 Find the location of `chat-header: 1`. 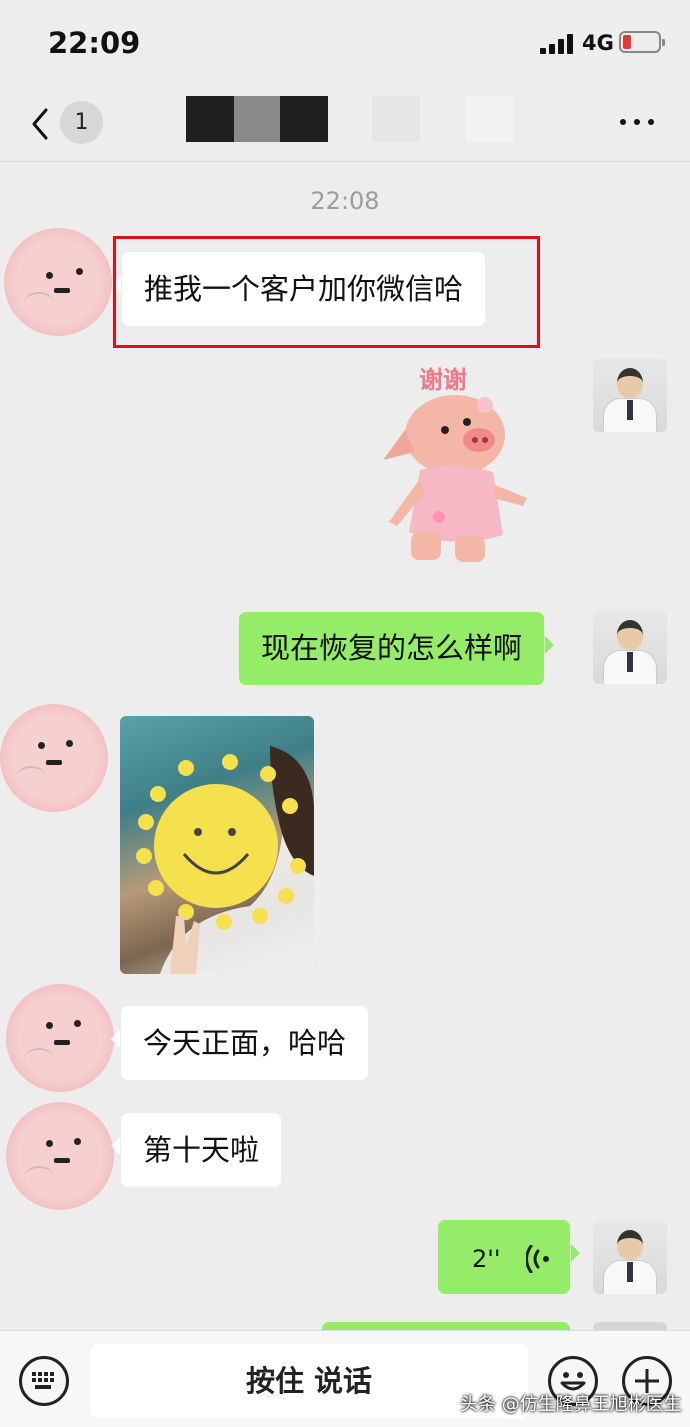

chat-header: 1 is located at coordinates (345, 126).